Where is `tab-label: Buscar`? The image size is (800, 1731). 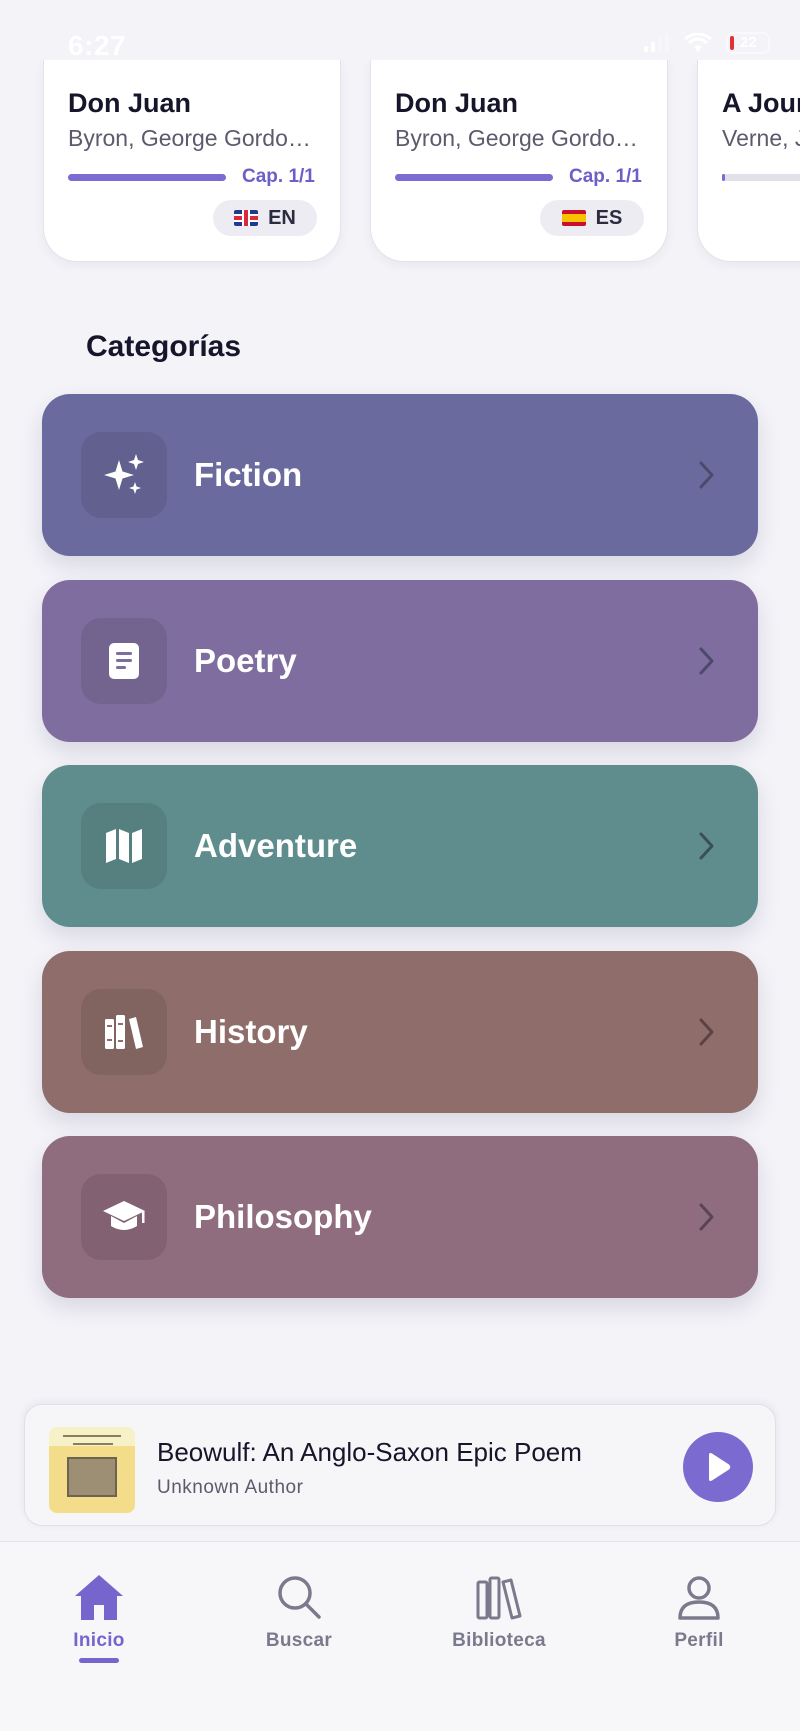
tab-label: Buscar is located at coordinates (299, 1640).